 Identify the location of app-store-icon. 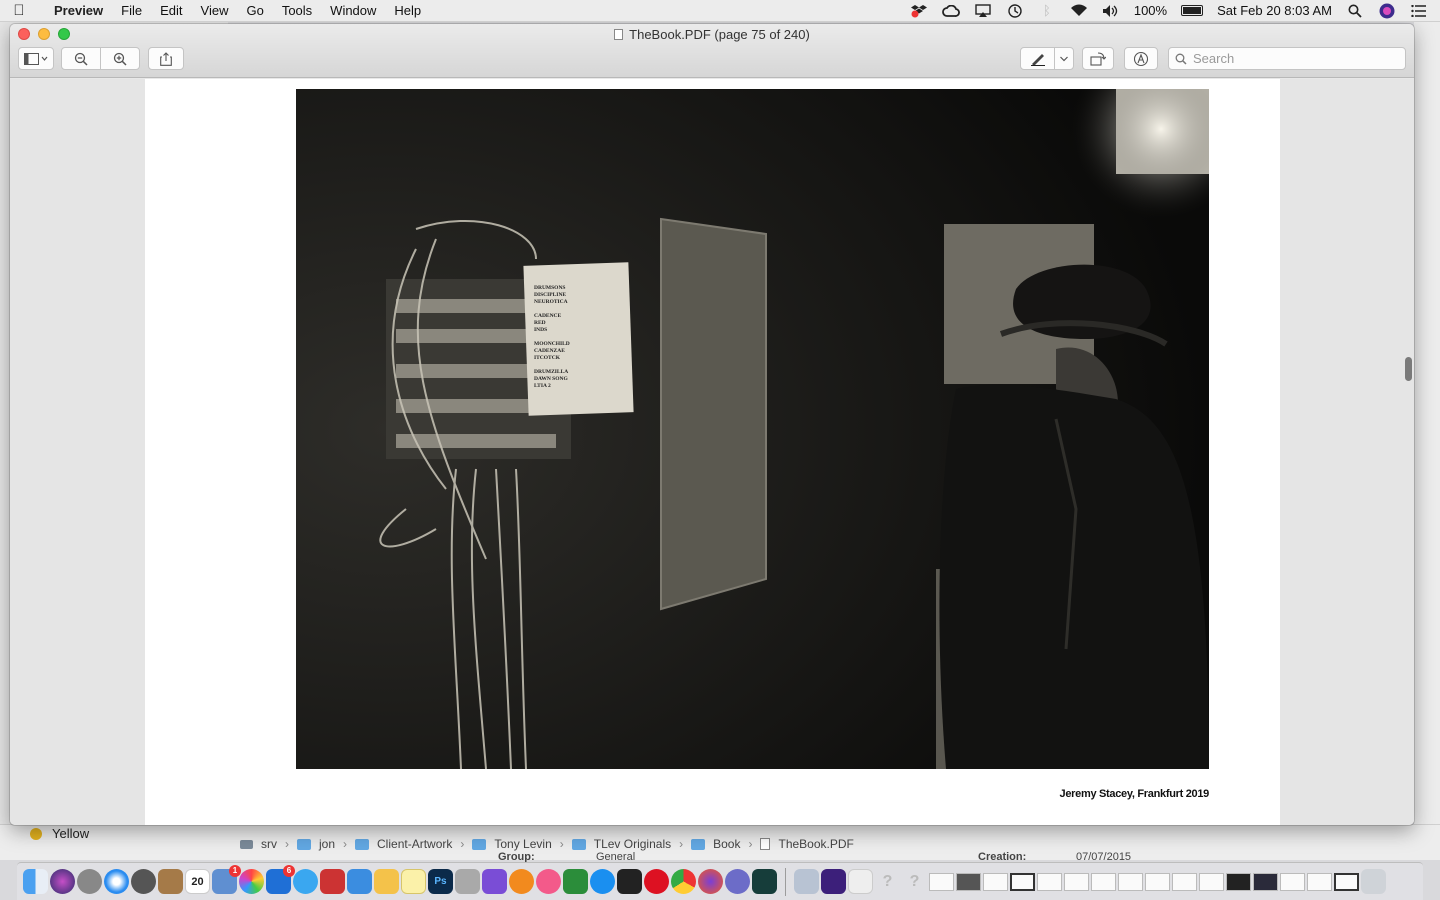
(602, 881).